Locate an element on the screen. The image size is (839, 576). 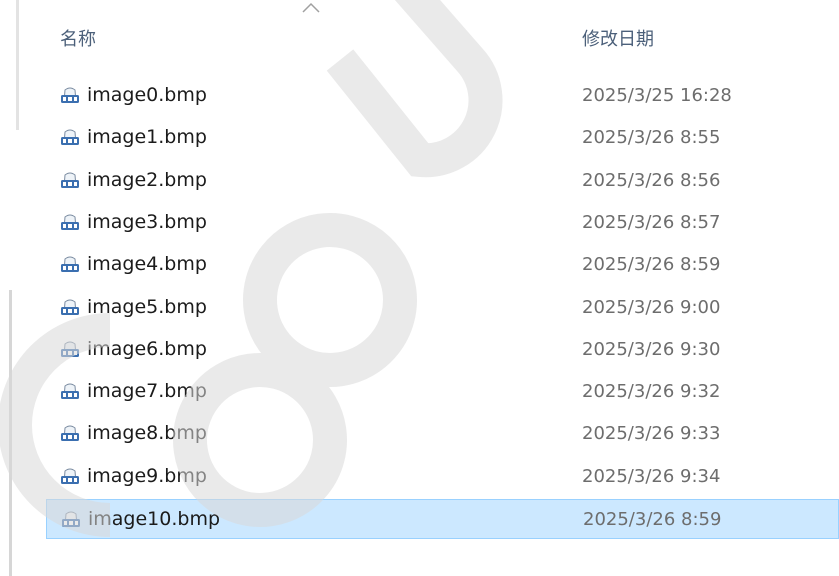
file-row: image2.bmp 2025/3/26 8:56 is located at coordinates (442, 181).